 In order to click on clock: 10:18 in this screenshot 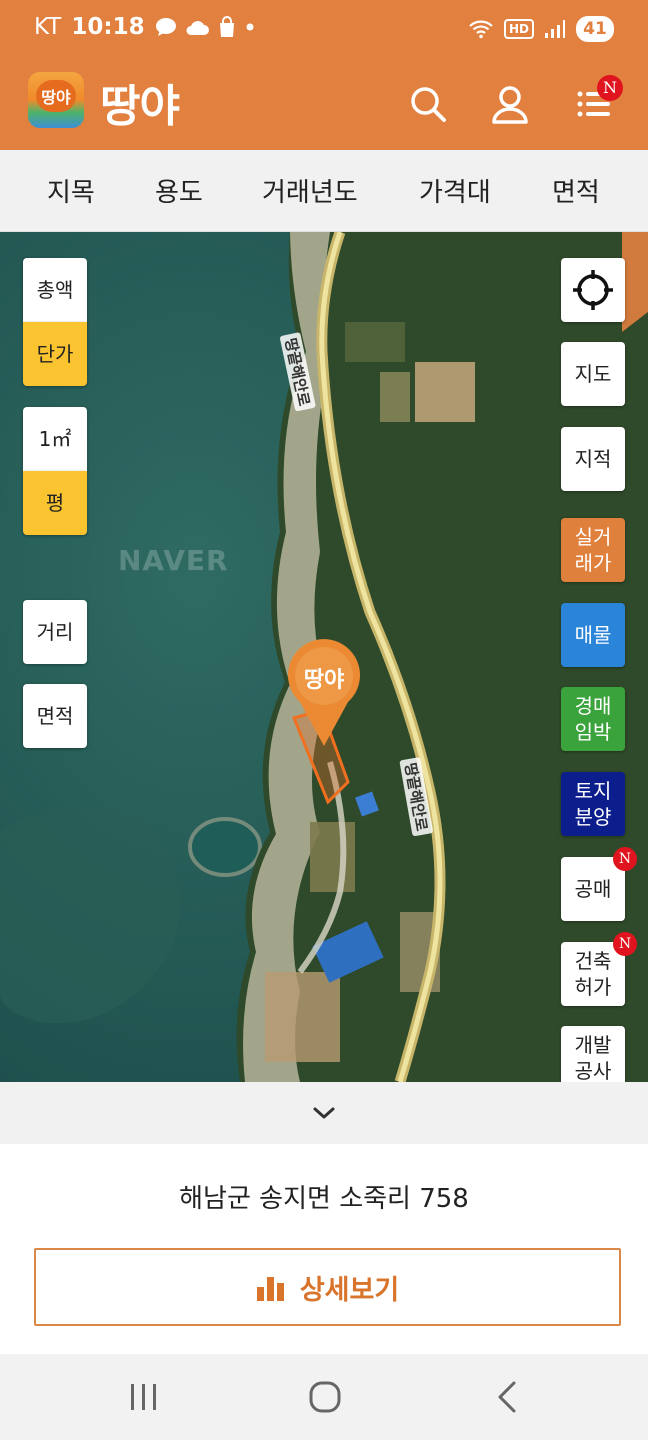, I will do `click(108, 27)`.